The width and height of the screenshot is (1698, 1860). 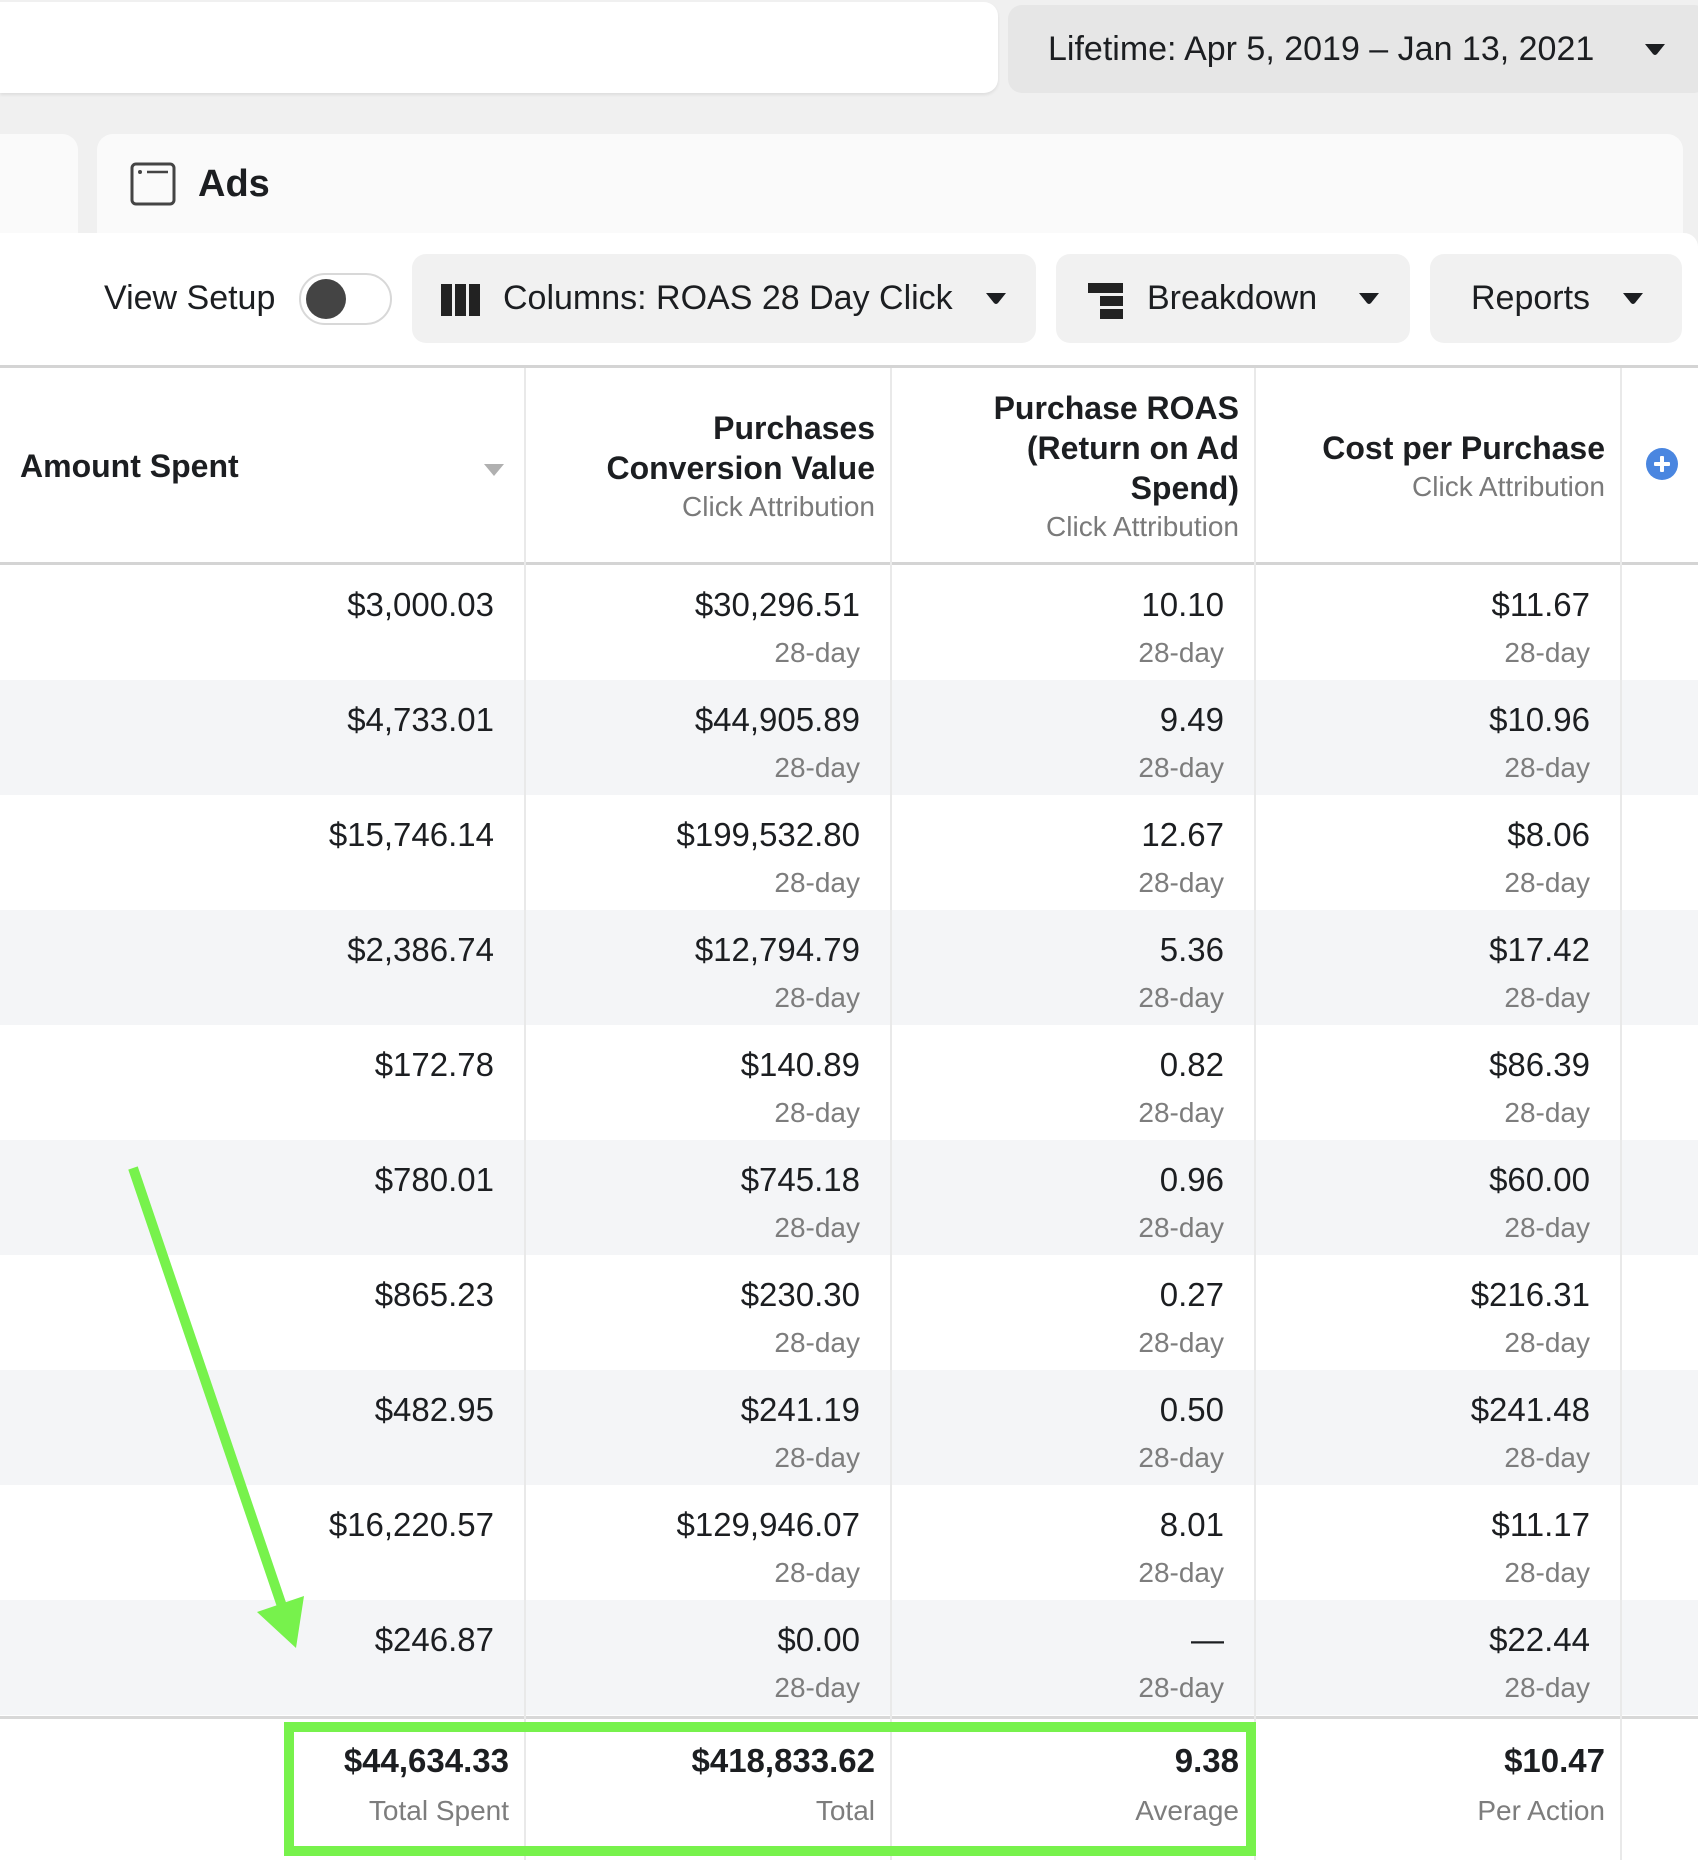 What do you see at coordinates (234, 184) in the screenshot?
I see `tab-ads-label: Ads` at bounding box center [234, 184].